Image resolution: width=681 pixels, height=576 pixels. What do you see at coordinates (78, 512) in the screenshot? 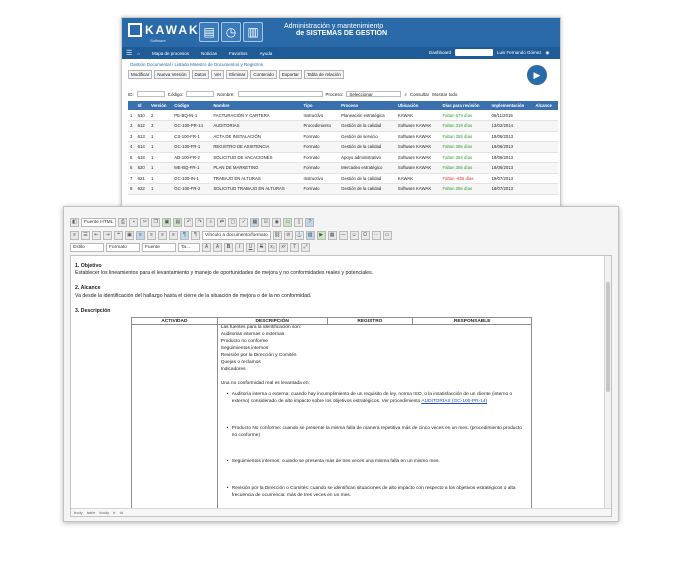
I see `path-body: body` at bounding box center [78, 512].